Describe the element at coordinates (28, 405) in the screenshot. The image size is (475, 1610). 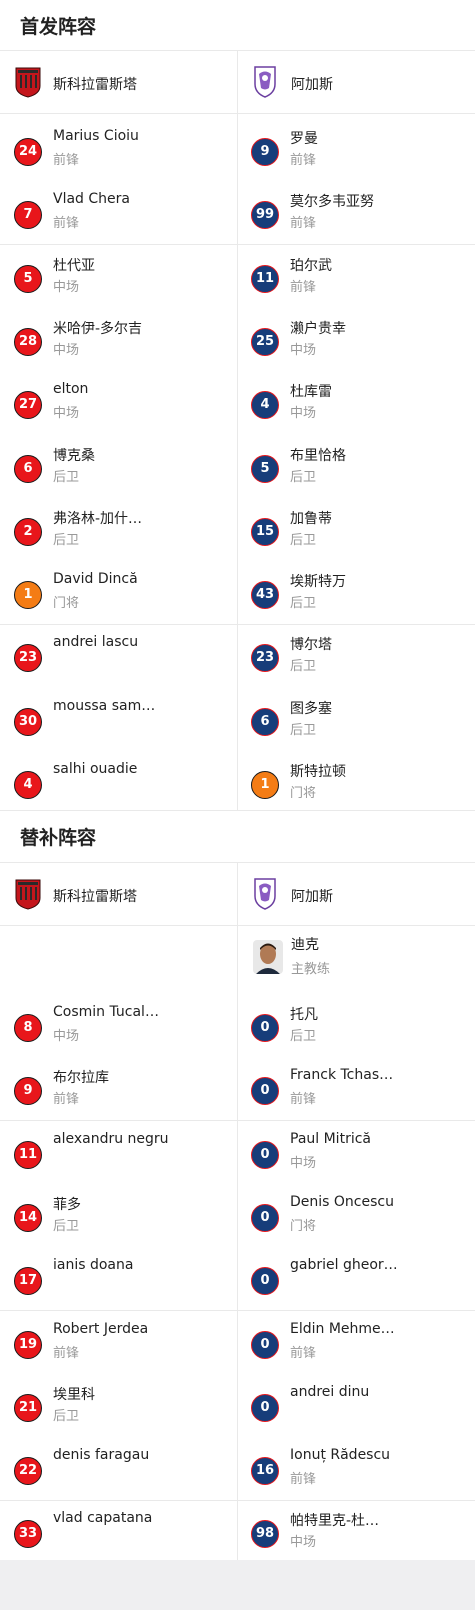
I see `home-player-number-badge: 27` at that location.